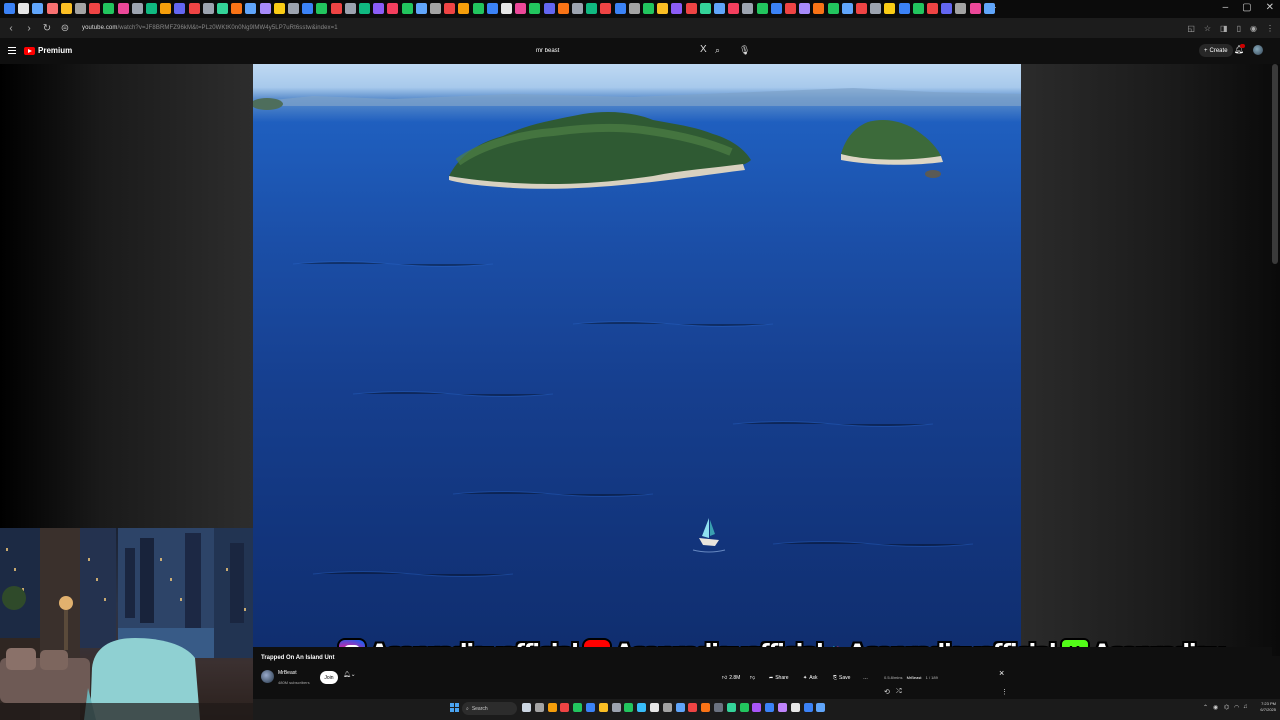 The image size is (1280, 720). Describe the element at coordinates (810, 677) in the screenshot. I see `ask-button: ✦ Ask` at that location.